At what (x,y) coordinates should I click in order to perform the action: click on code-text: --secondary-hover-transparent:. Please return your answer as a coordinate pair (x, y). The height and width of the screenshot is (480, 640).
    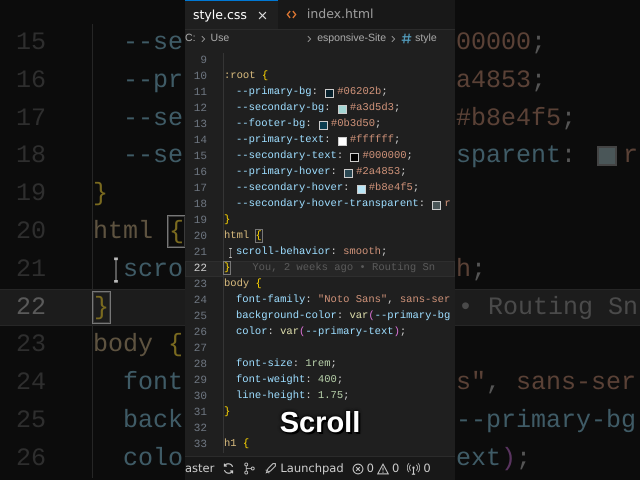
    Looking at the image, I should click on (331, 204).